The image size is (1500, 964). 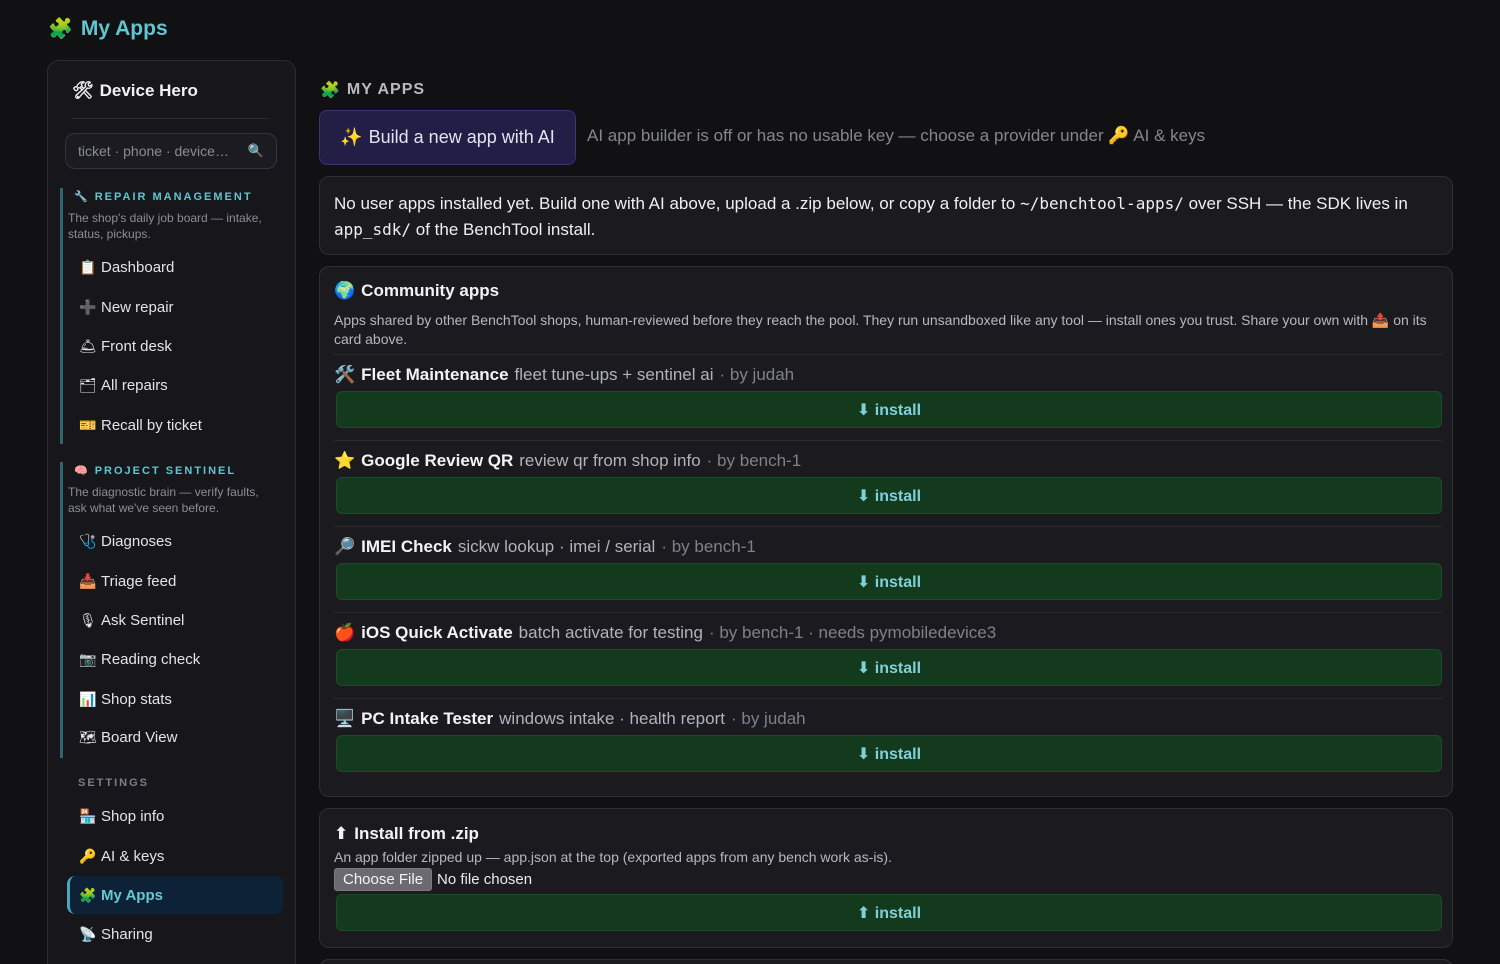 What do you see at coordinates (88, 736) in the screenshot?
I see `map-icon: 🗺` at bounding box center [88, 736].